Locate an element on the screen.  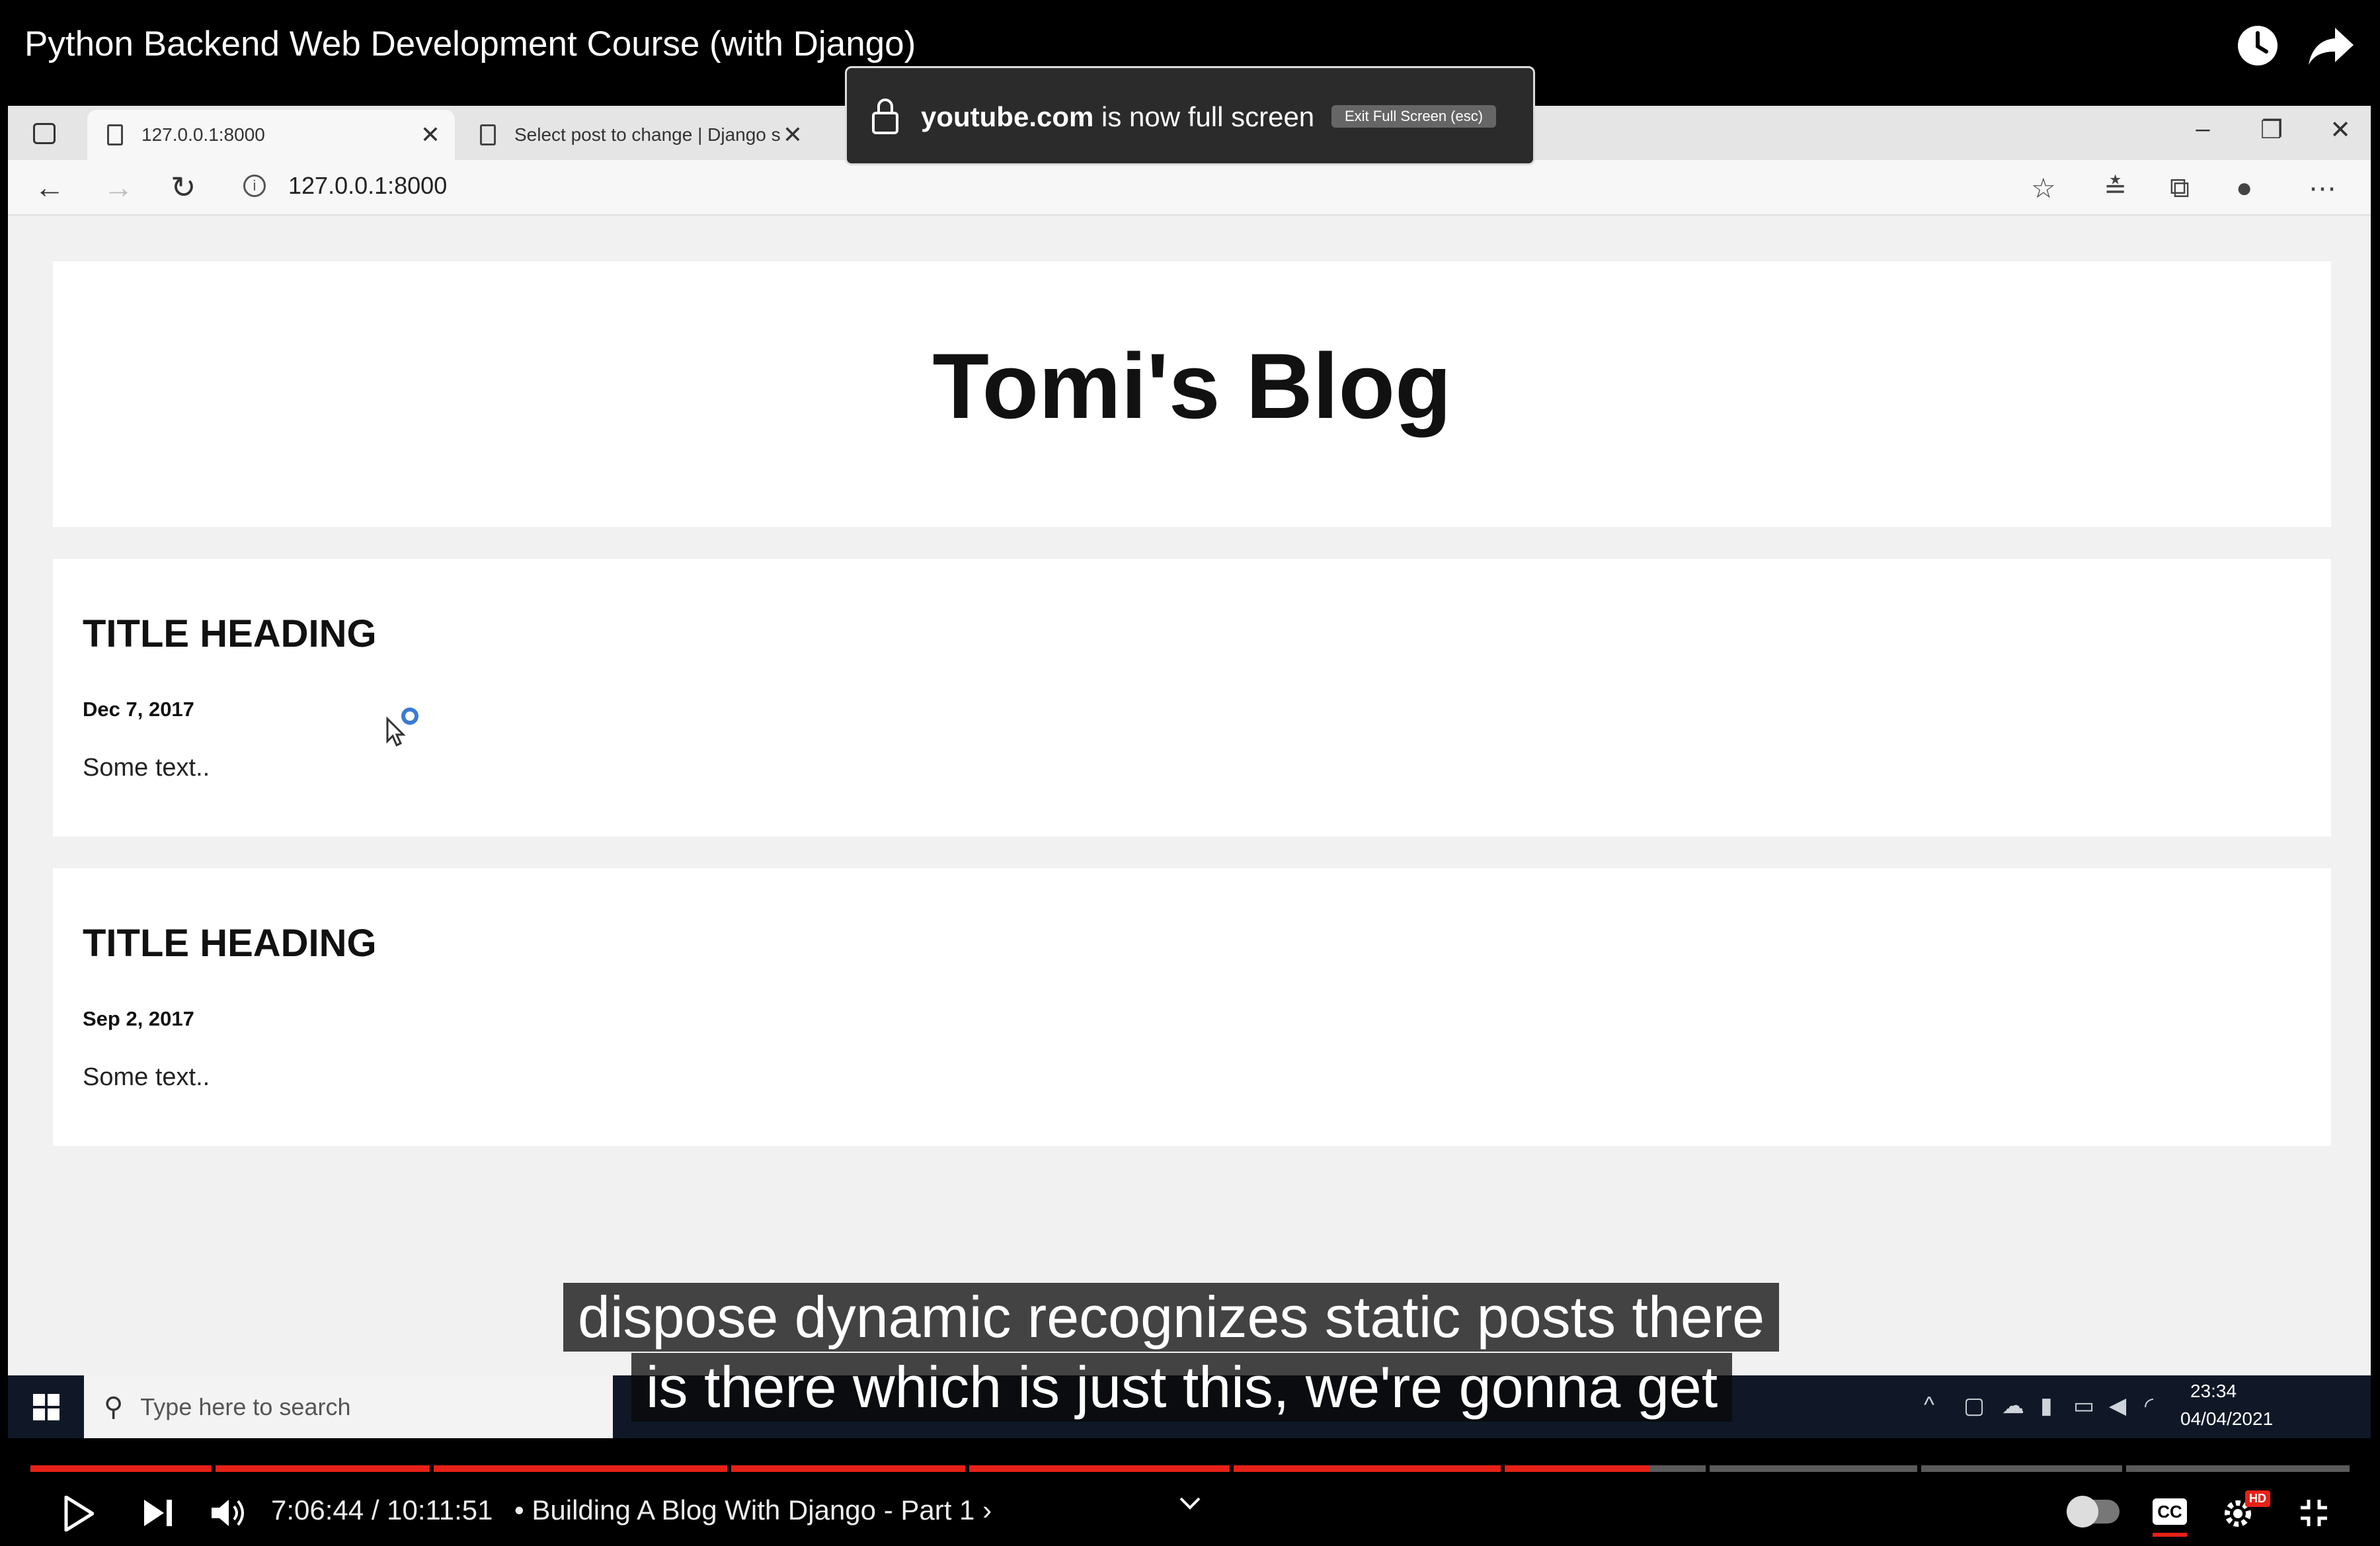
tab-label: Select post to change | Django s is located at coordinates (647, 134).